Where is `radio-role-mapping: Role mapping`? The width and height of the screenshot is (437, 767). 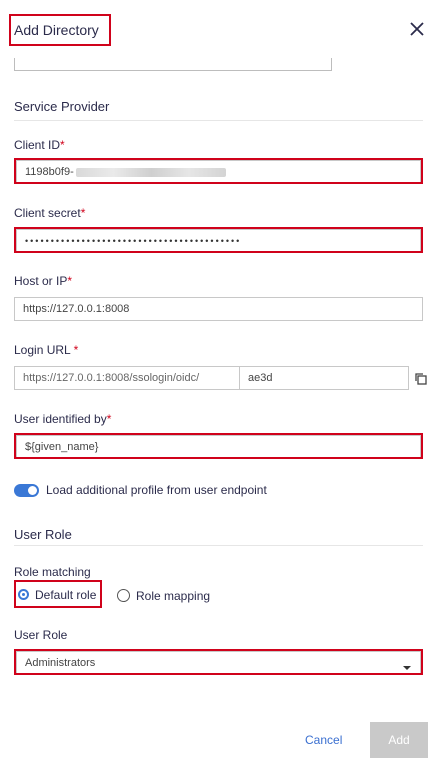 radio-role-mapping: Role mapping is located at coordinates (171, 596).